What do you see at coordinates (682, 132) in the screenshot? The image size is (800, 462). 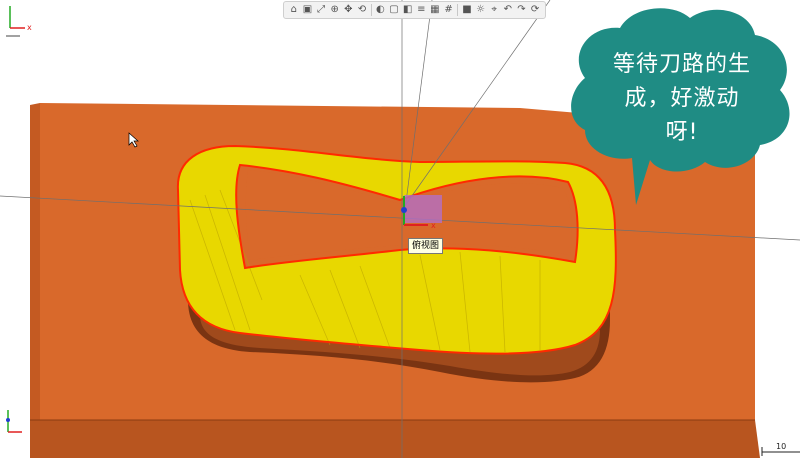 I see `callout-line-3: 呀!` at bounding box center [682, 132].